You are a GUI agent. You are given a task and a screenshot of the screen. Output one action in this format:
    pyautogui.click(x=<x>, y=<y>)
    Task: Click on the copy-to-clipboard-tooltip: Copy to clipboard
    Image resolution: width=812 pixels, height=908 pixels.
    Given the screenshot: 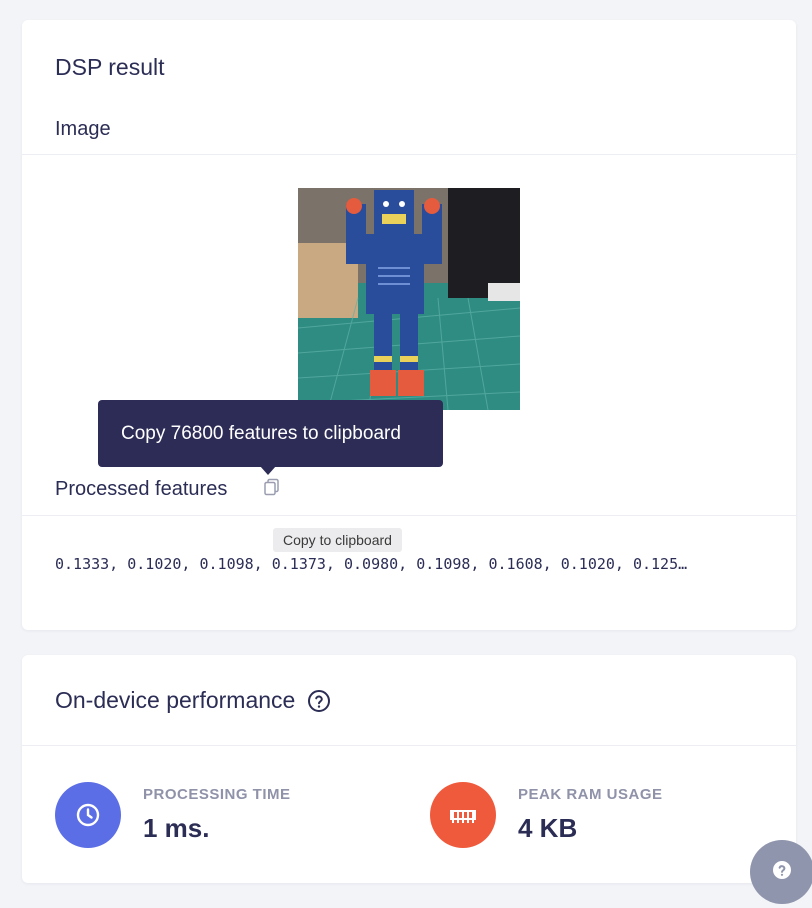 What is the action you would take?
    pyautogui.click(x=337, y=540)
    